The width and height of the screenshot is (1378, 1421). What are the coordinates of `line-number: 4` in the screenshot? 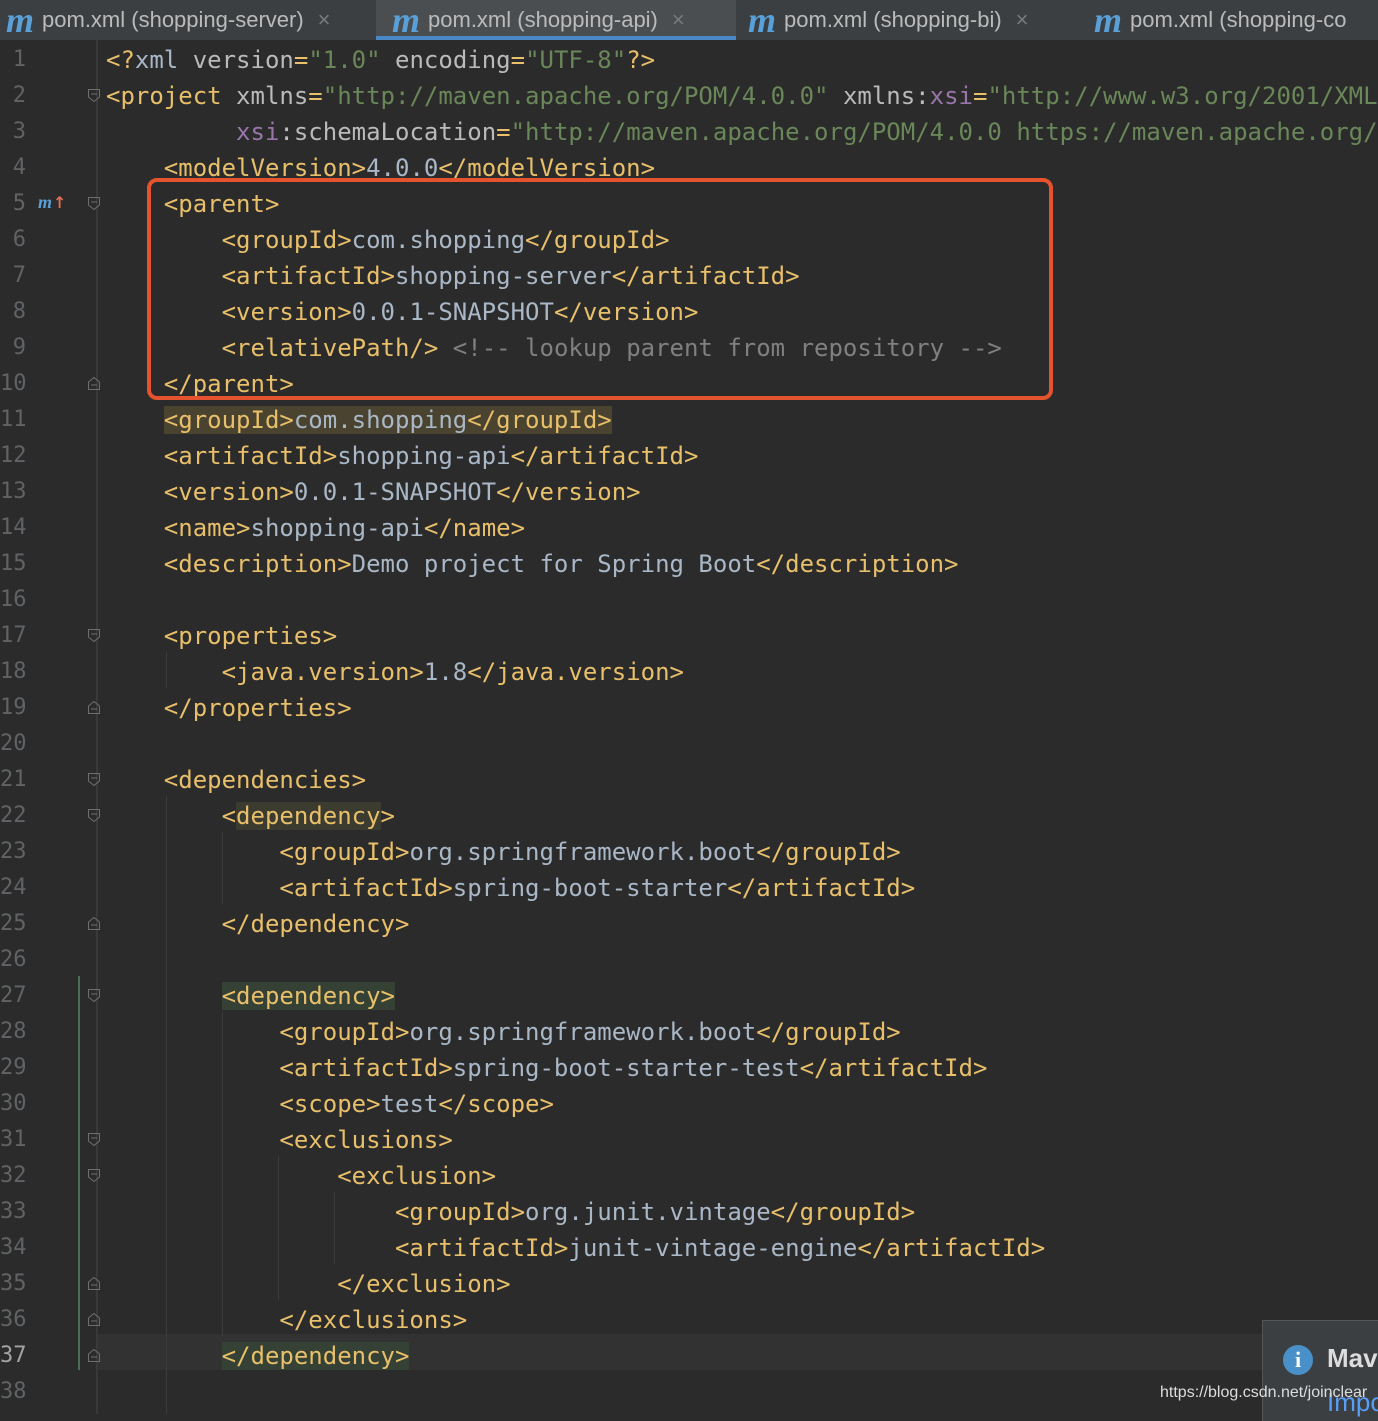 It's located at (19, 167).